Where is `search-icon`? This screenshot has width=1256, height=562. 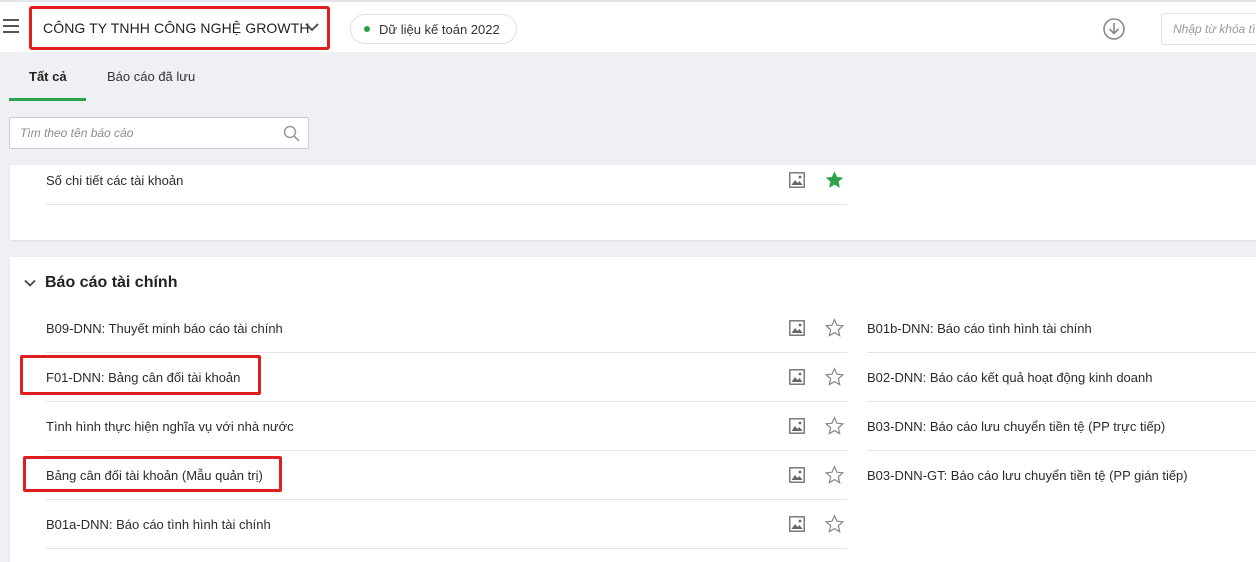
search-icon is located at coordinates (291, 133).